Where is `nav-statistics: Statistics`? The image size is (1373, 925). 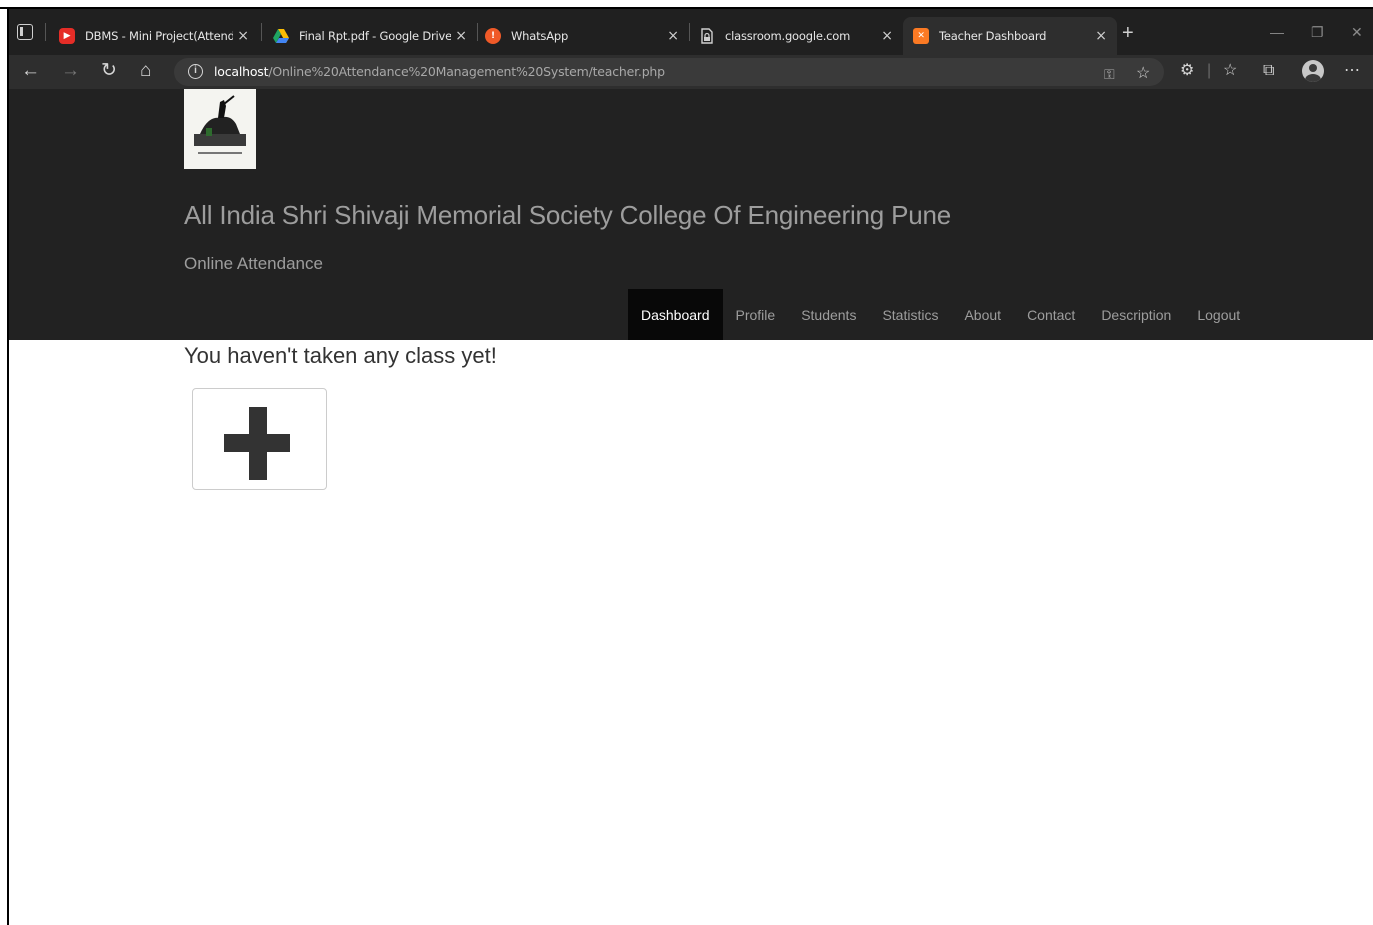
nav-statistics: Statistics is located at coordinates (910, 314).